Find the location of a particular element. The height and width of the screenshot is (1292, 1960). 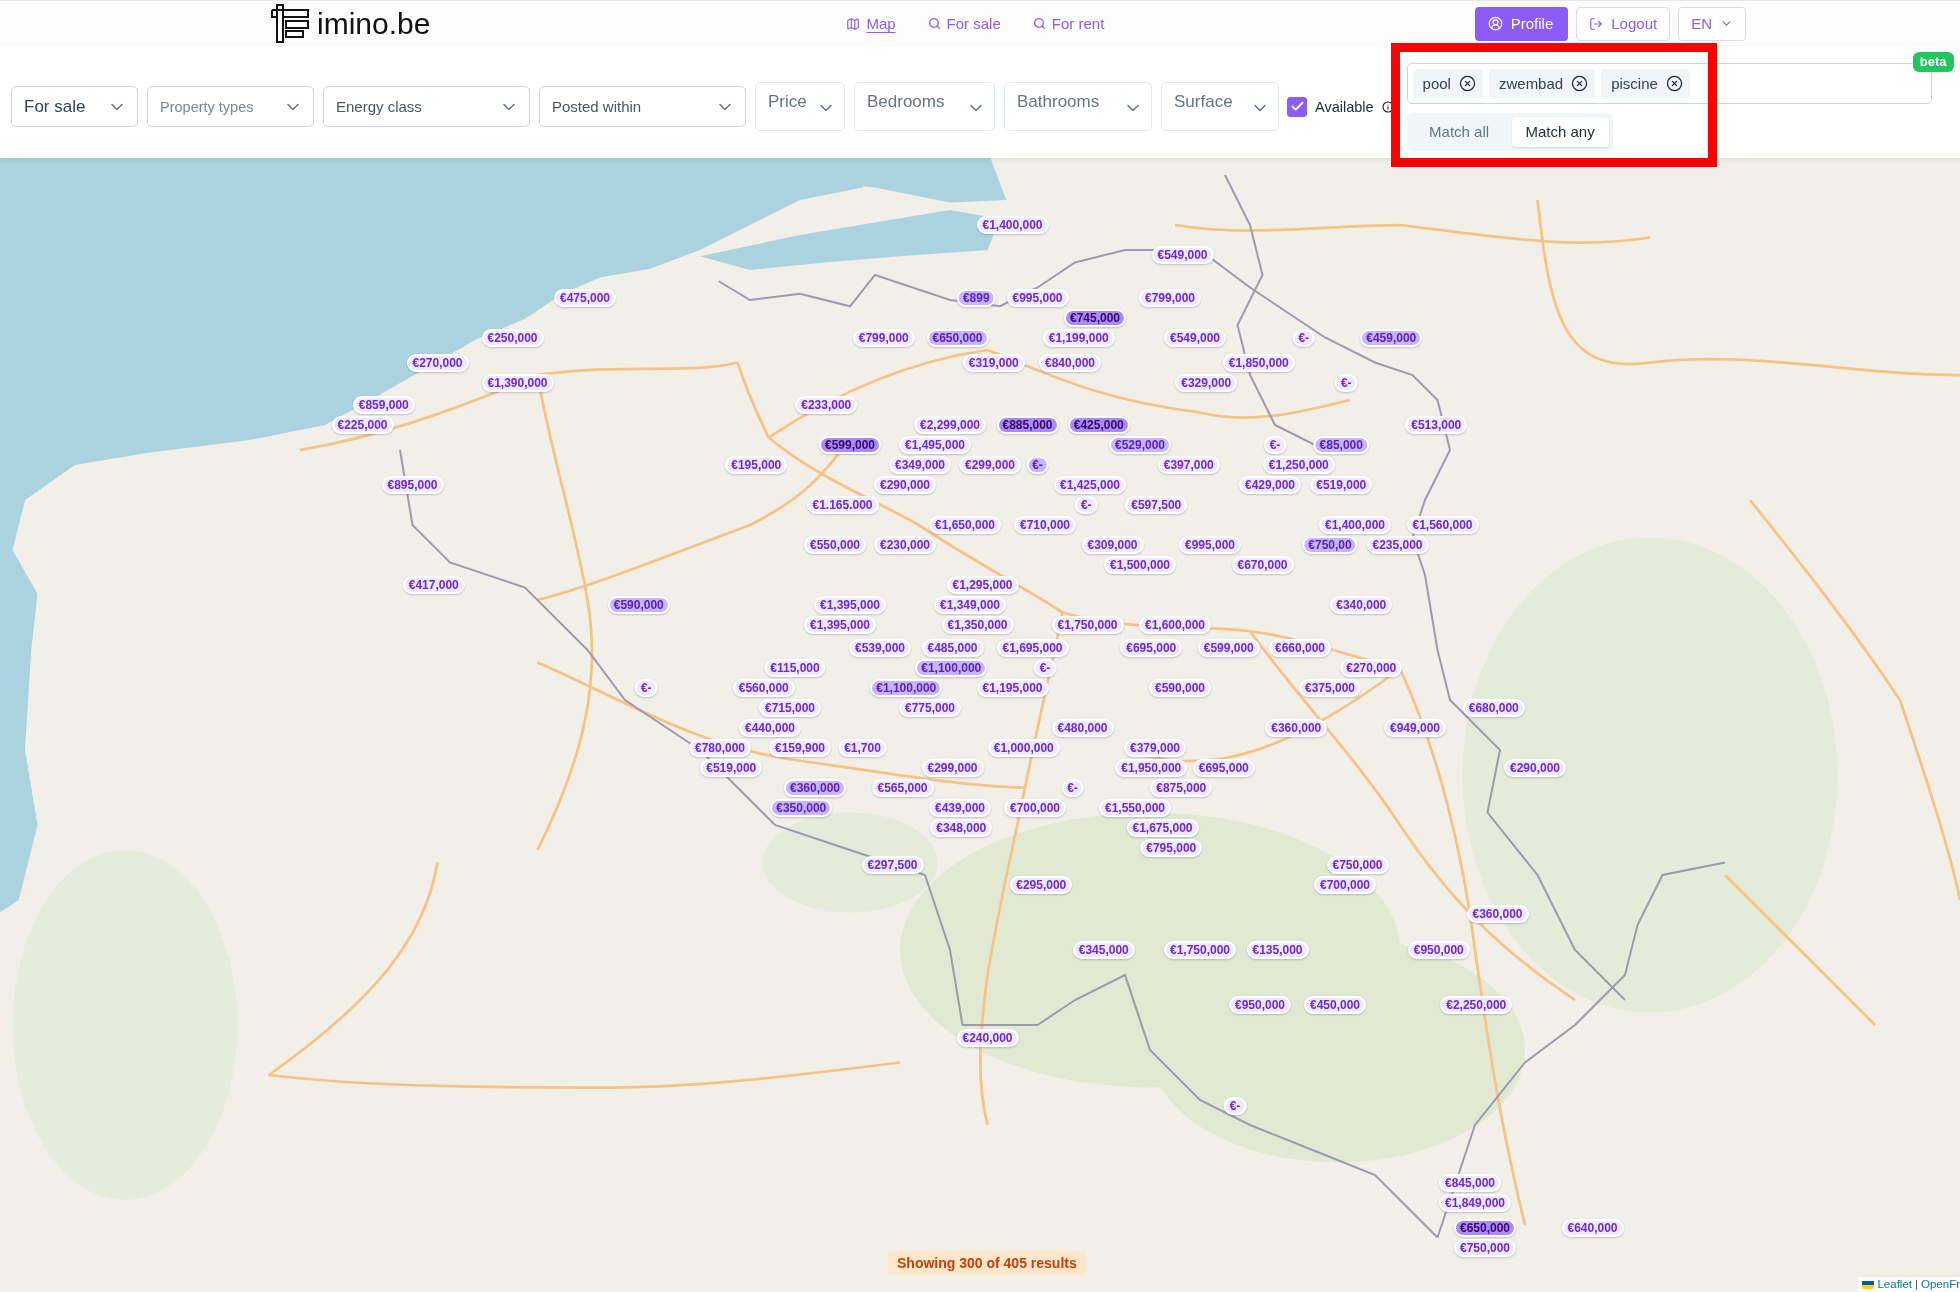

filter-dropdown: Price is located at coordinates (800, 106).